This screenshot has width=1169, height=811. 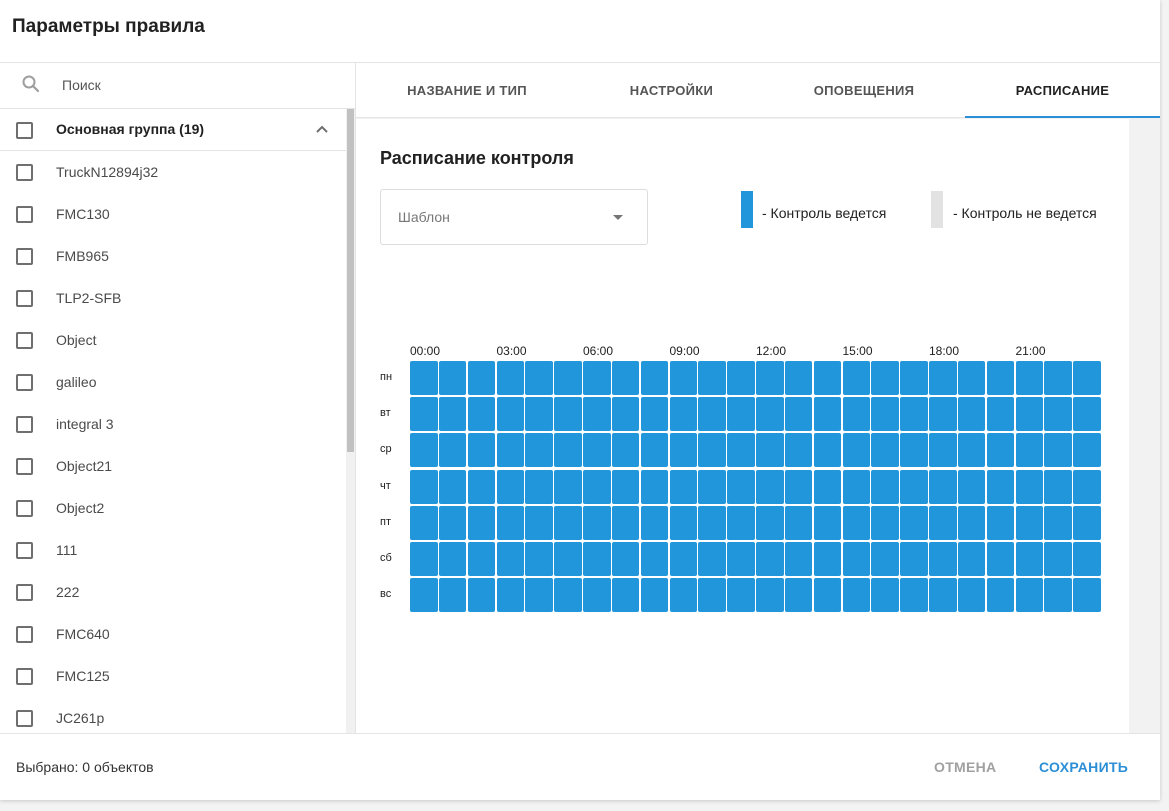 What do you see at coordinates (173, 676) in the screenshot?
I see `list-item: FMC125` at bounding box center [173, 676].